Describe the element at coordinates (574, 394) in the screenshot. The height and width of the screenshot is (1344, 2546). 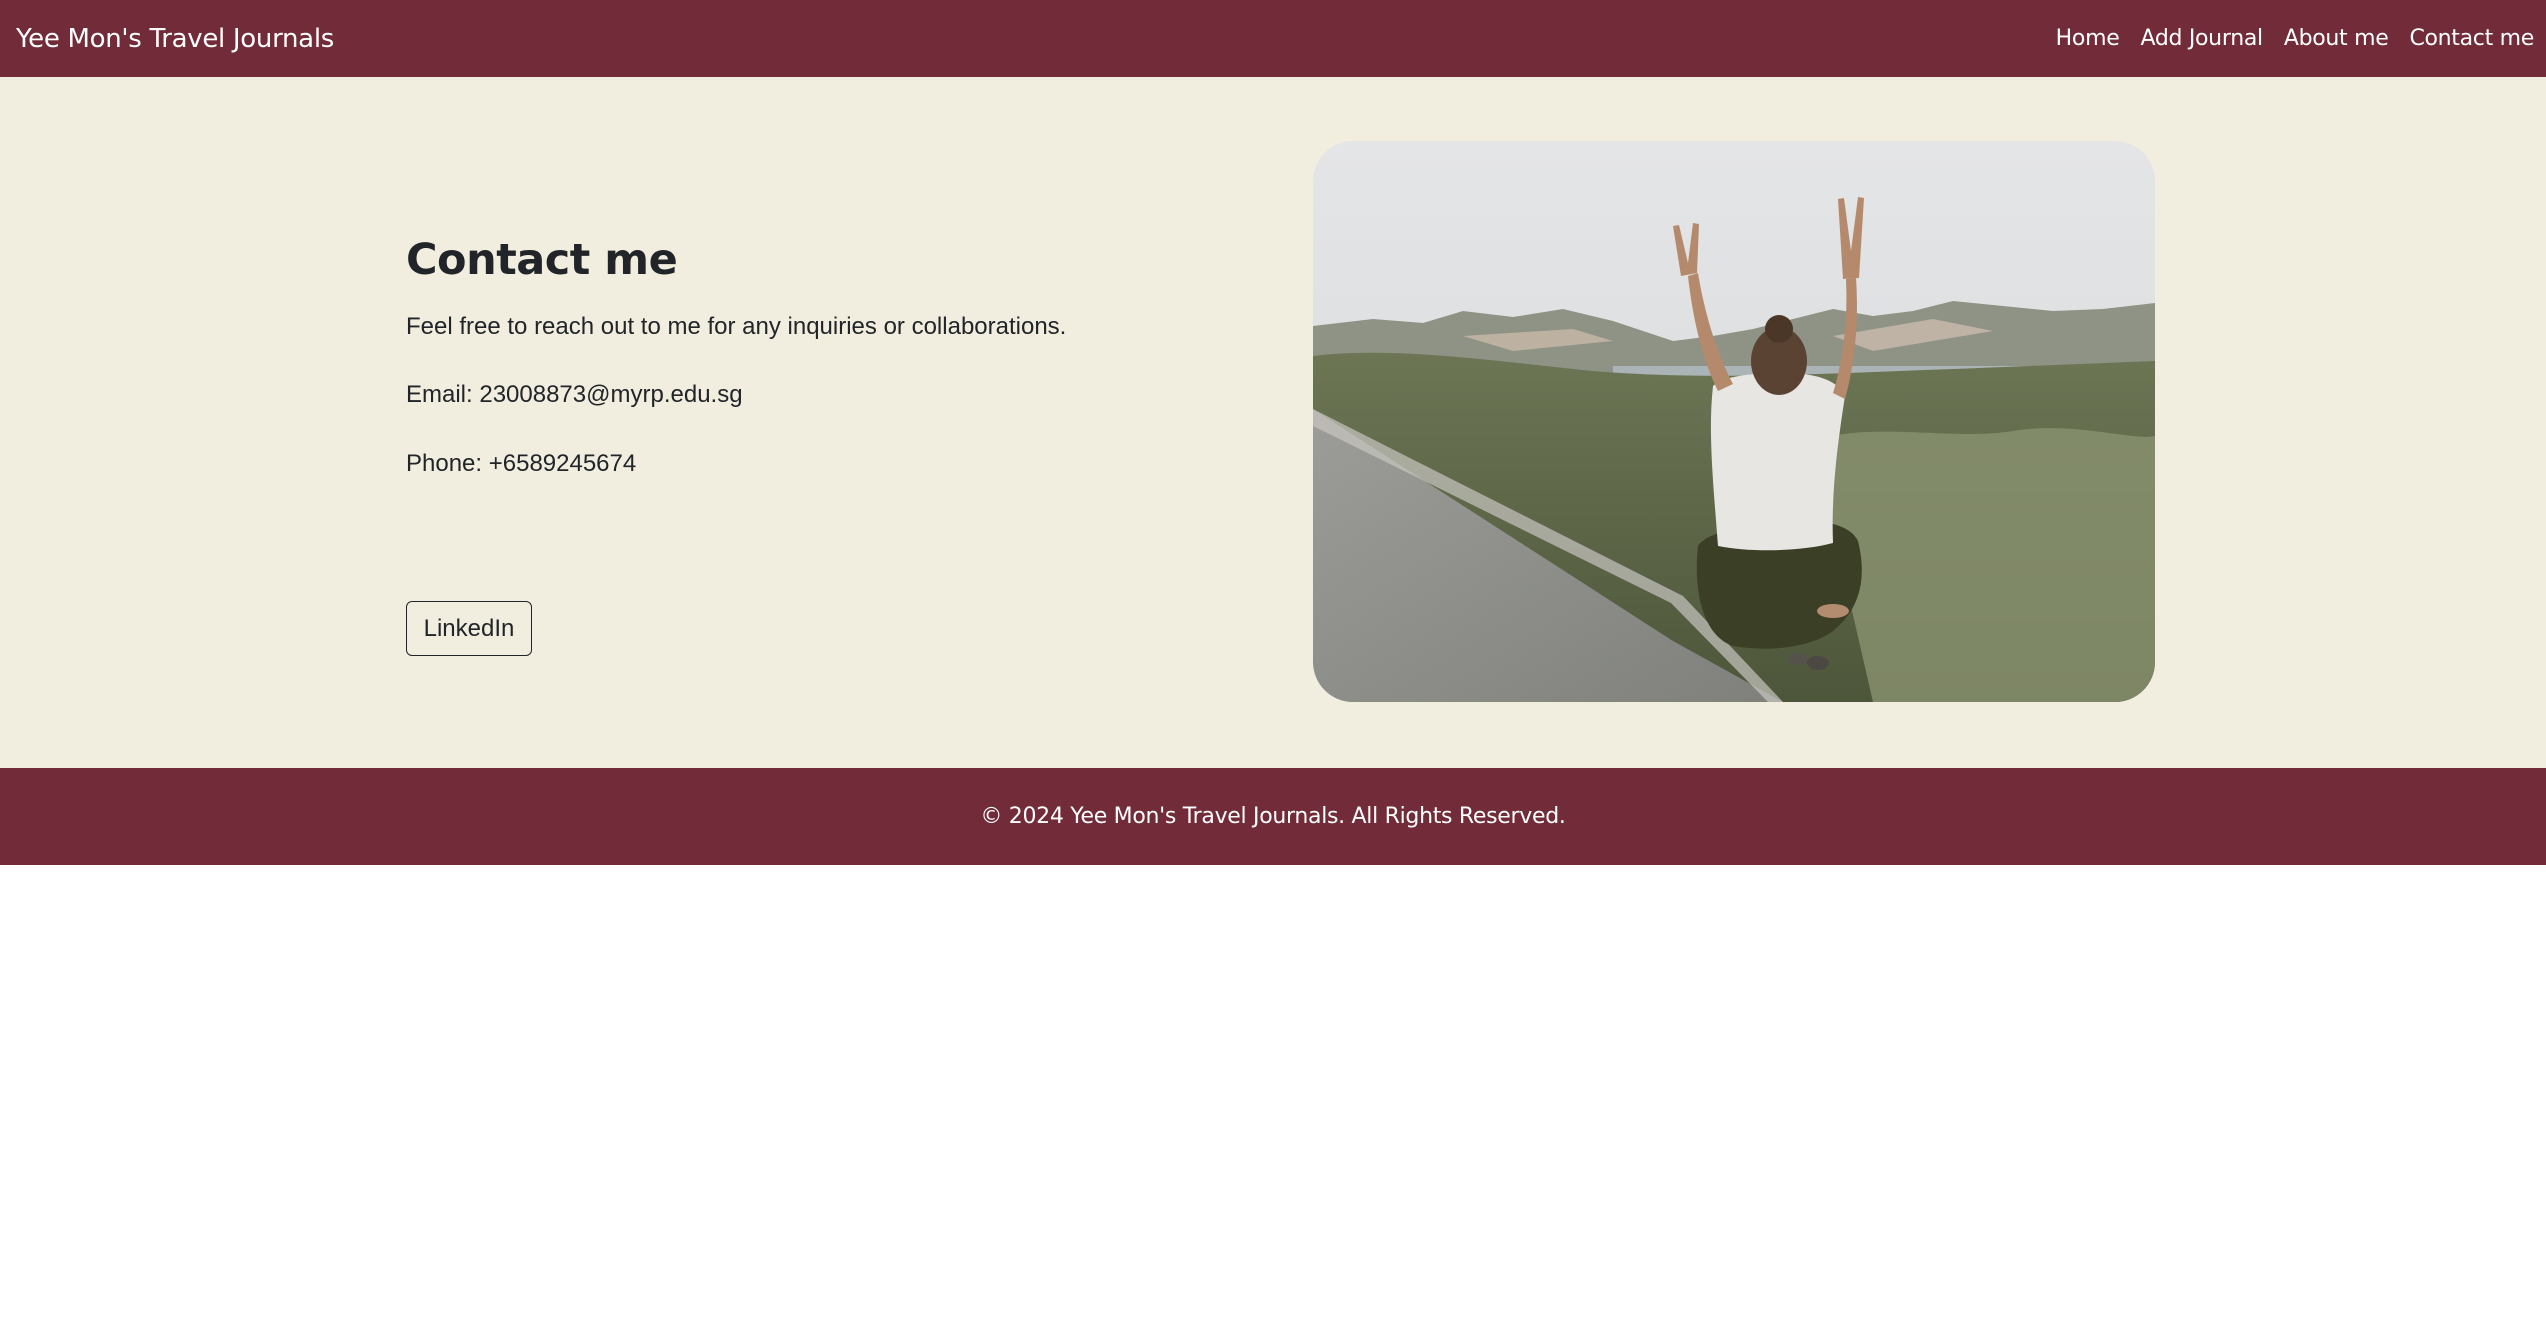
I see `contact-email: Email: 23008873@myrp.edu.sg` at that location.